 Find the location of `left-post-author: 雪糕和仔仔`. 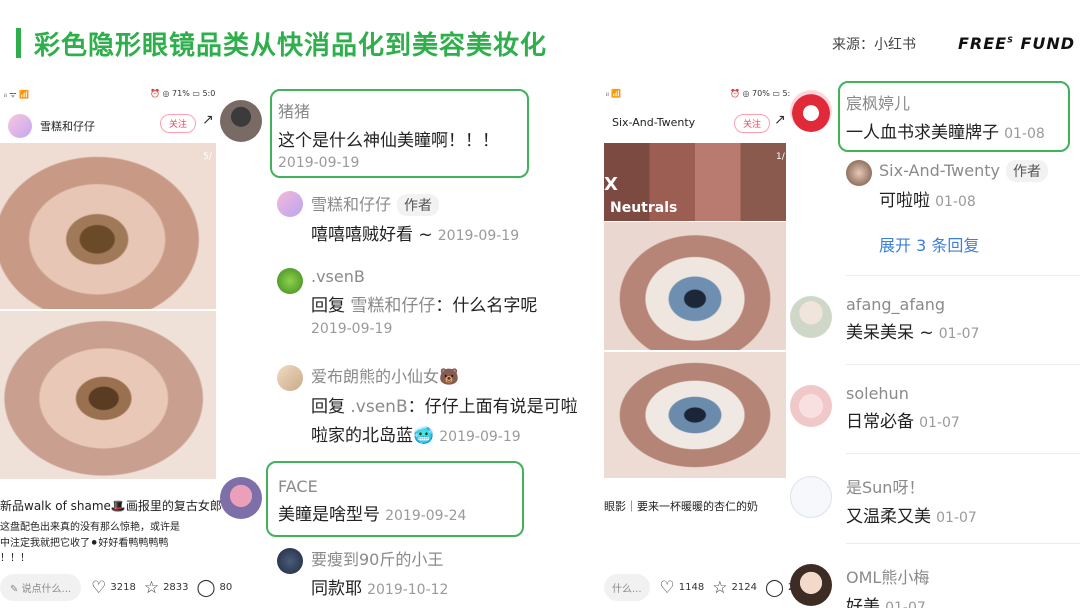

left-post-author: 雪糕和仔仔 is located at coordinates (51, 126).